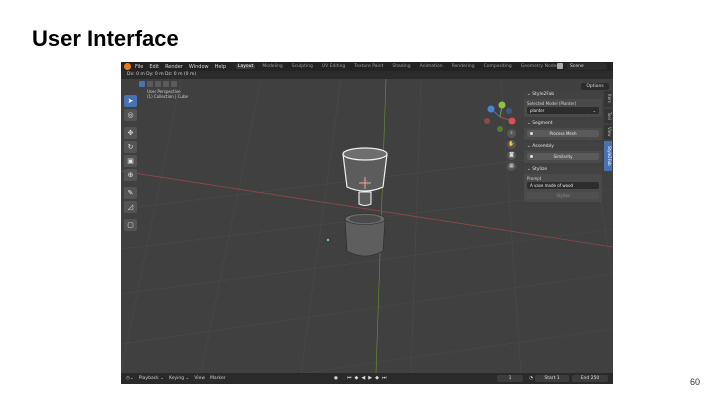  I want to click on process-icon, so click(531, 133).